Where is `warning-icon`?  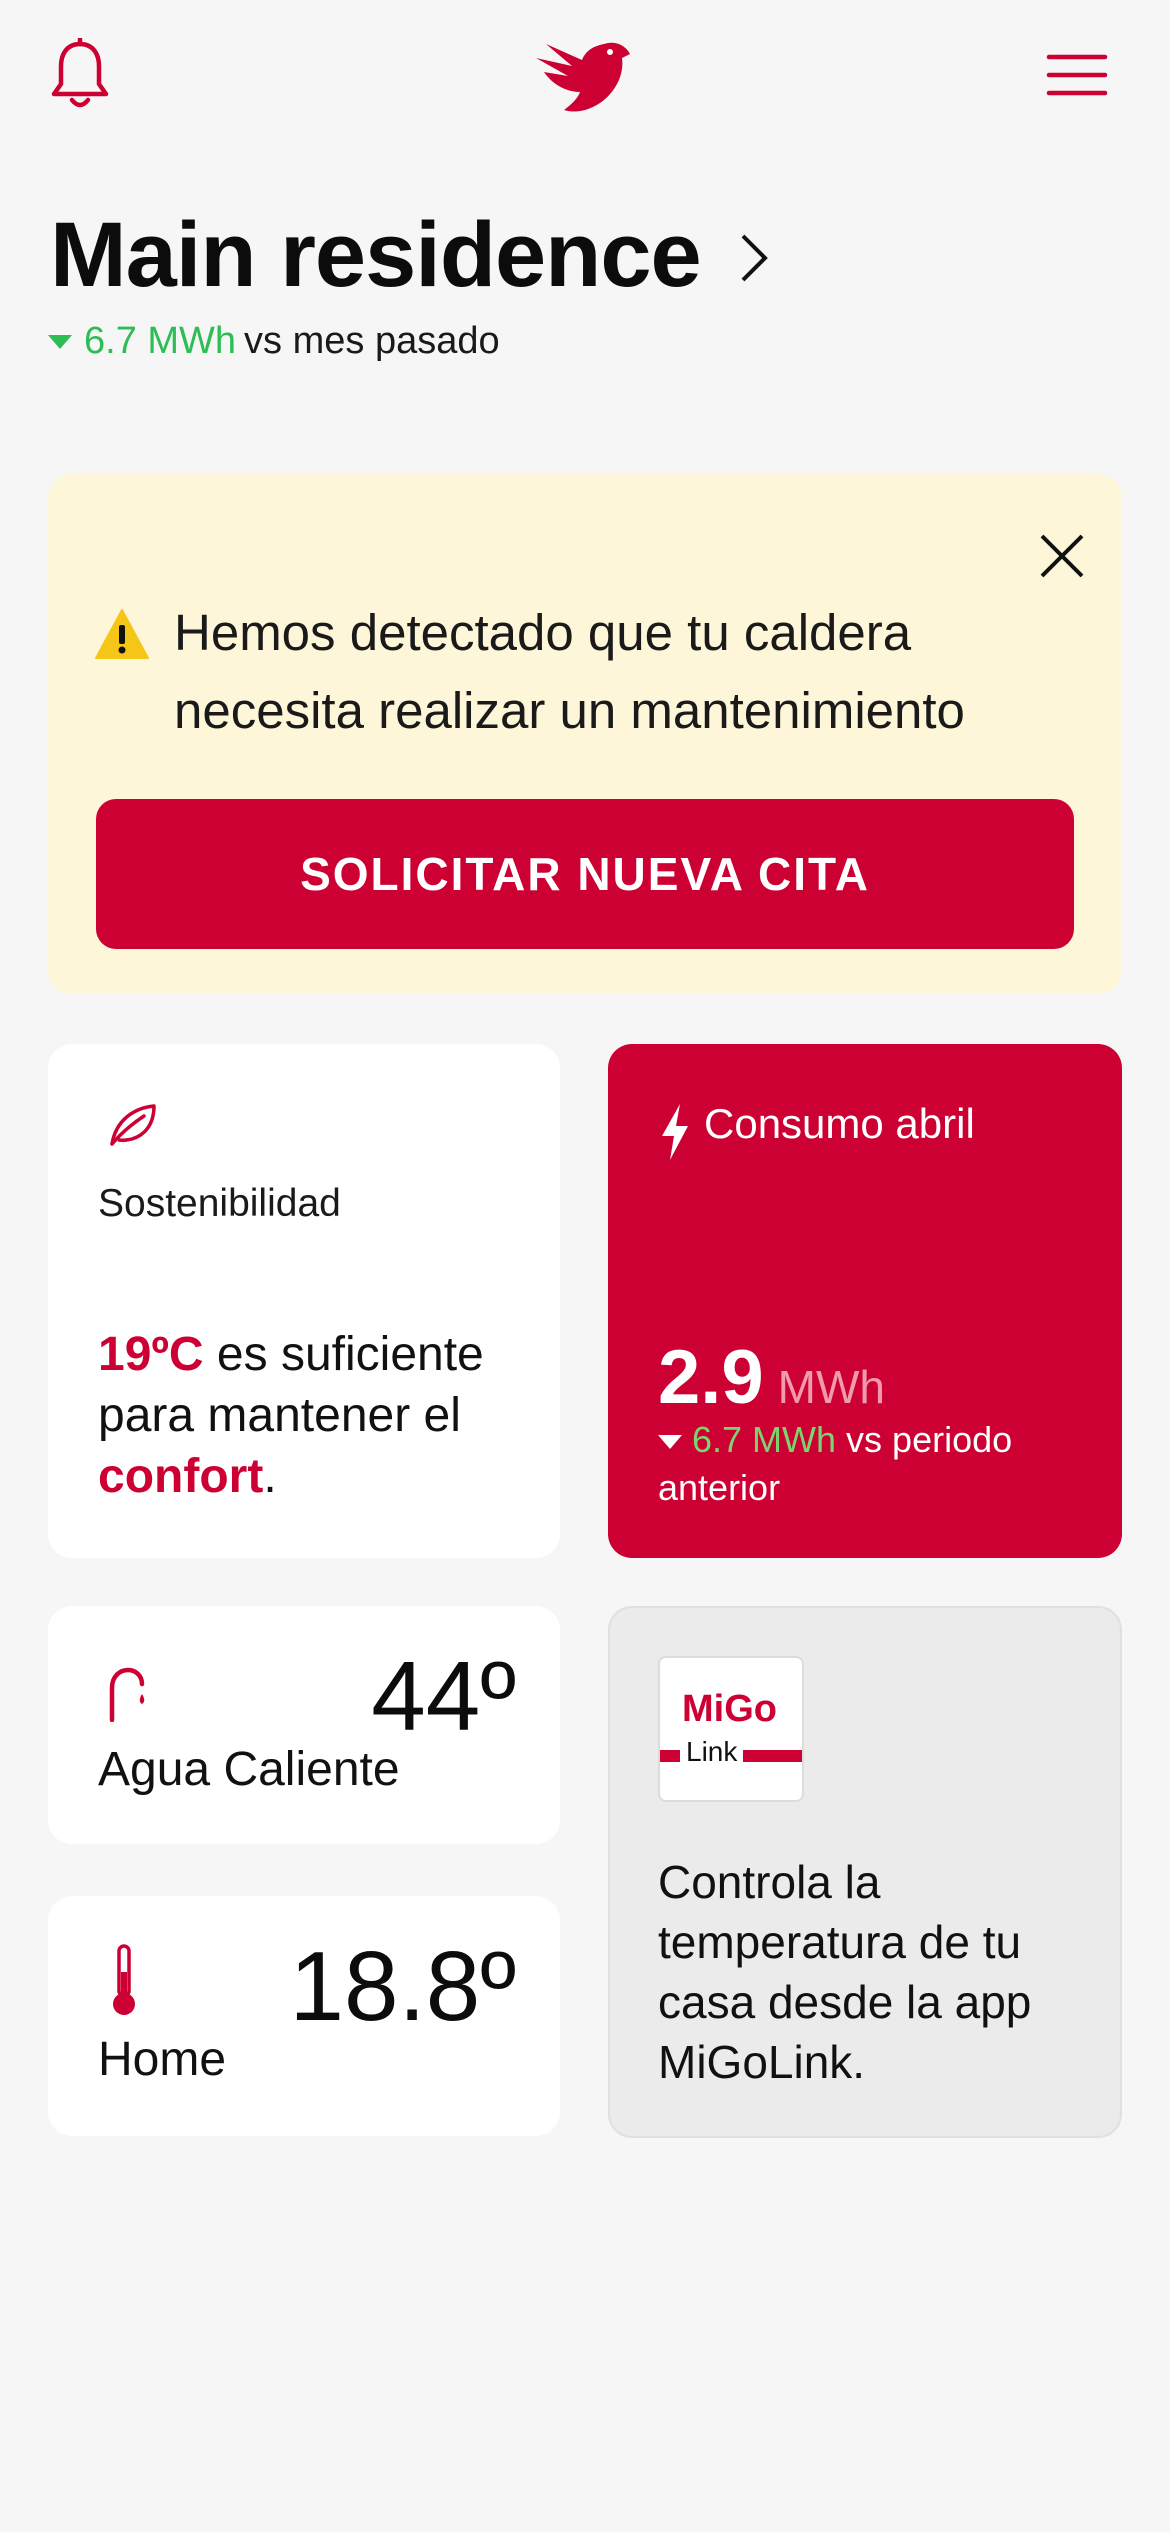 warning-icon is located at coordinates (122, 634).